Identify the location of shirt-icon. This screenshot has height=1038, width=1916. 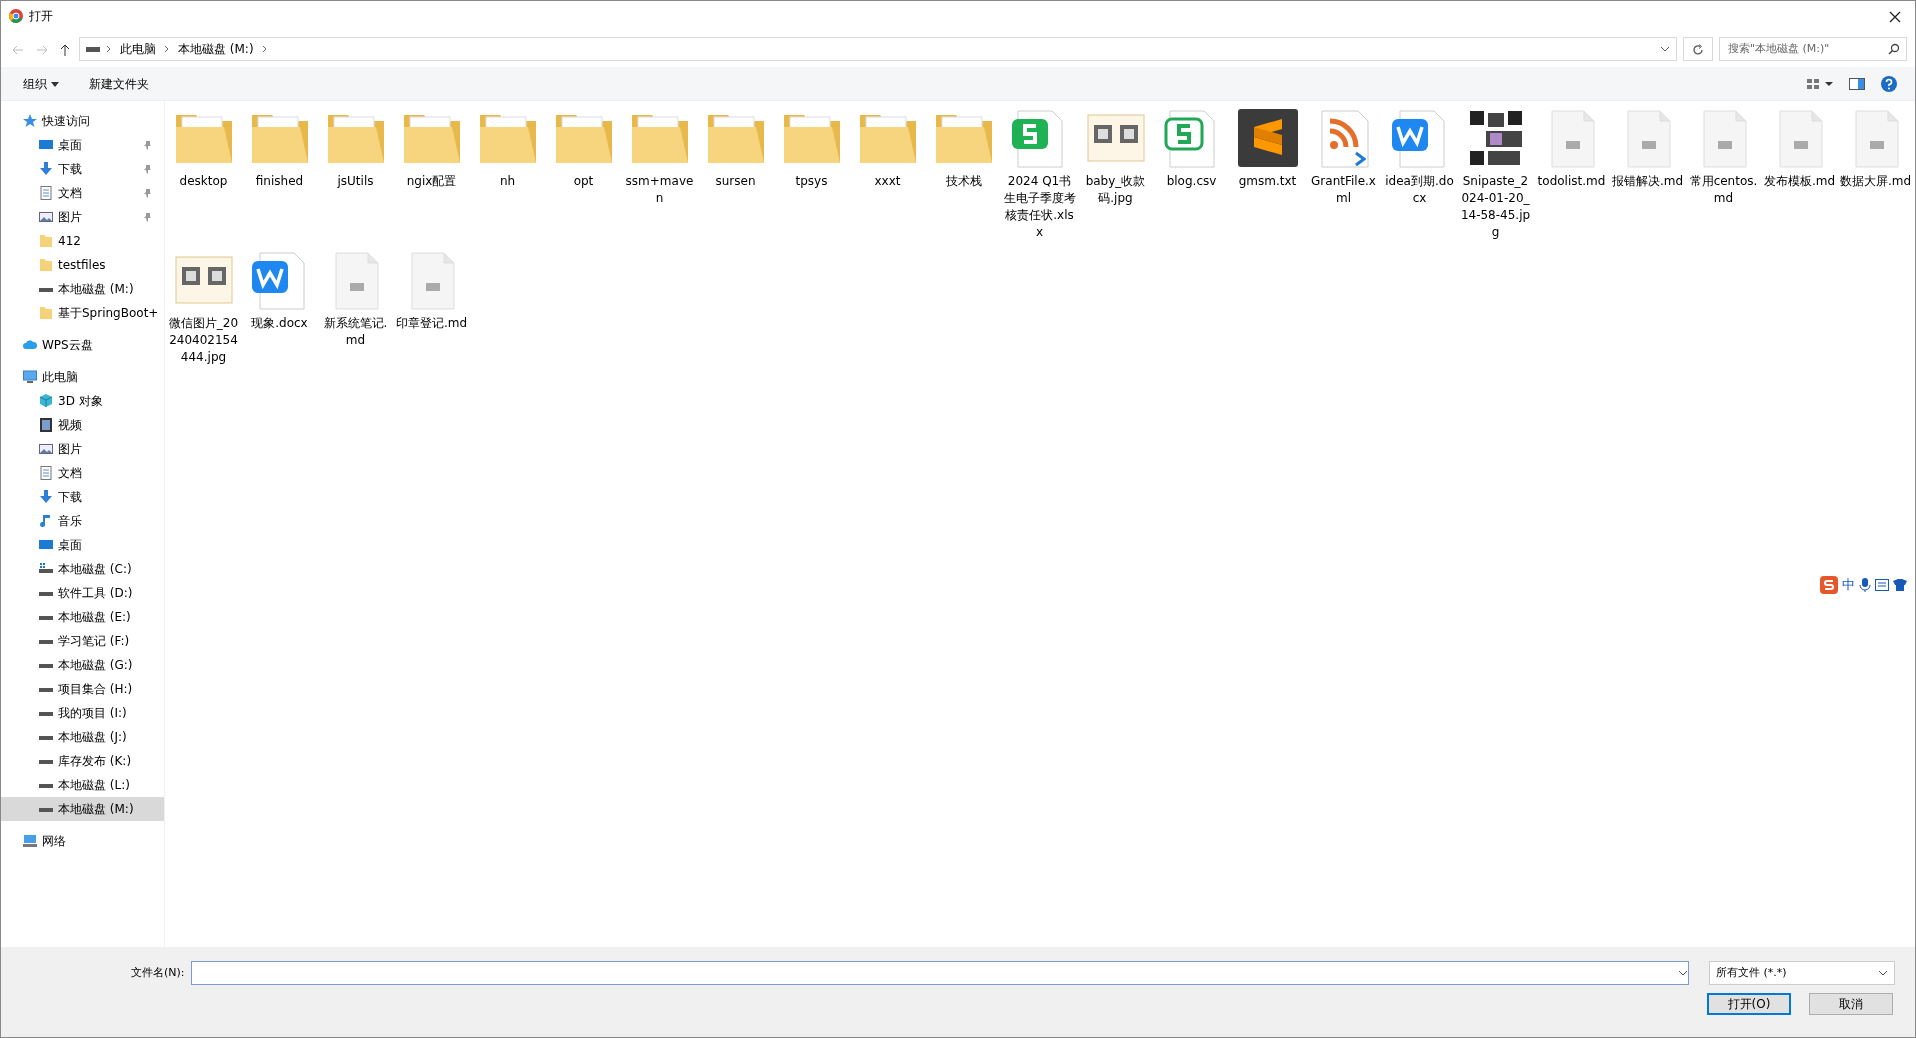
(1900, 584).